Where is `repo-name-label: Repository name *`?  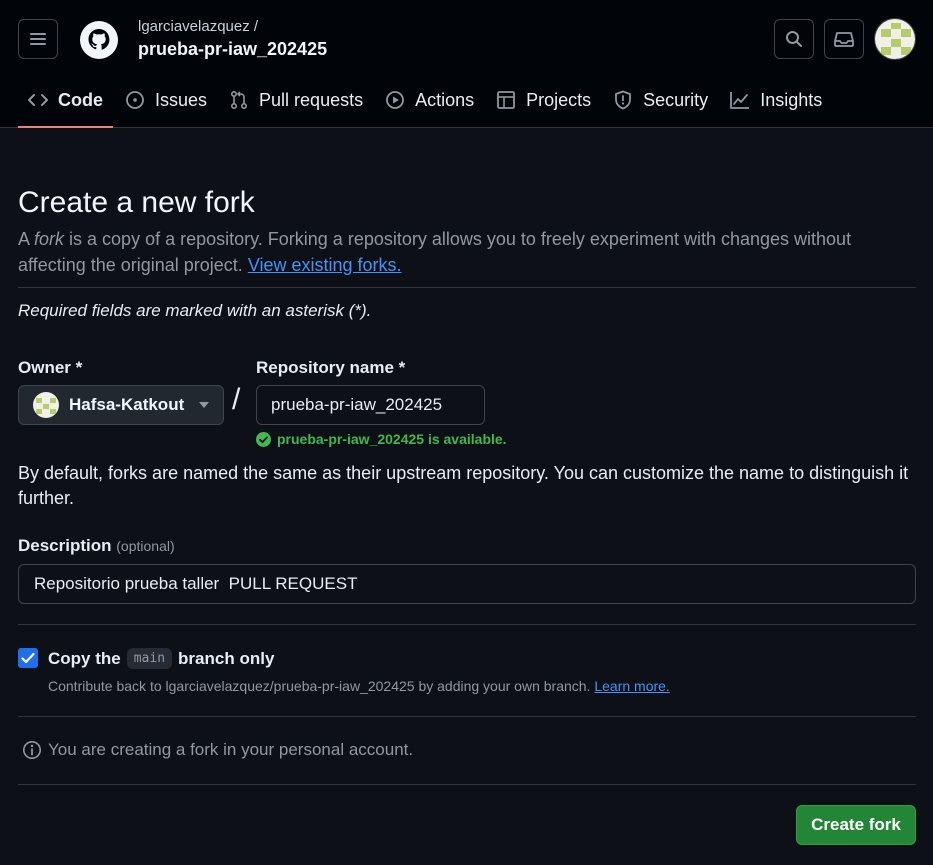
repo-name-label: Repository name * is located at coordinates (331, 367).